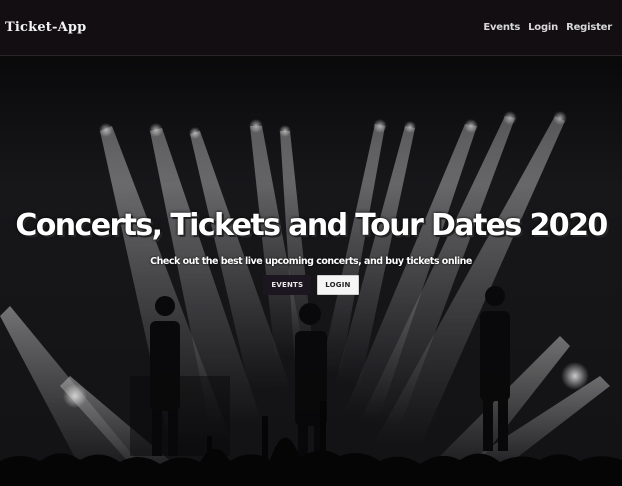 The image size is (622, 486). I want to click on brand-logo: Ticket-App, so click(45, 27).